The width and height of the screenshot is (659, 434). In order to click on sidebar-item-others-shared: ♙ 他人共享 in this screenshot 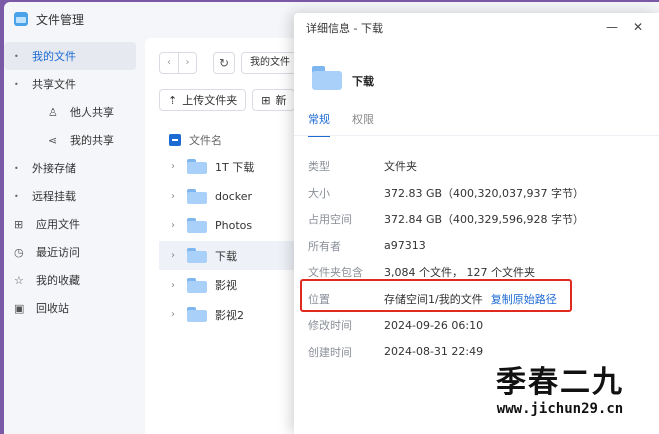, I will do `click(72, 112)`.